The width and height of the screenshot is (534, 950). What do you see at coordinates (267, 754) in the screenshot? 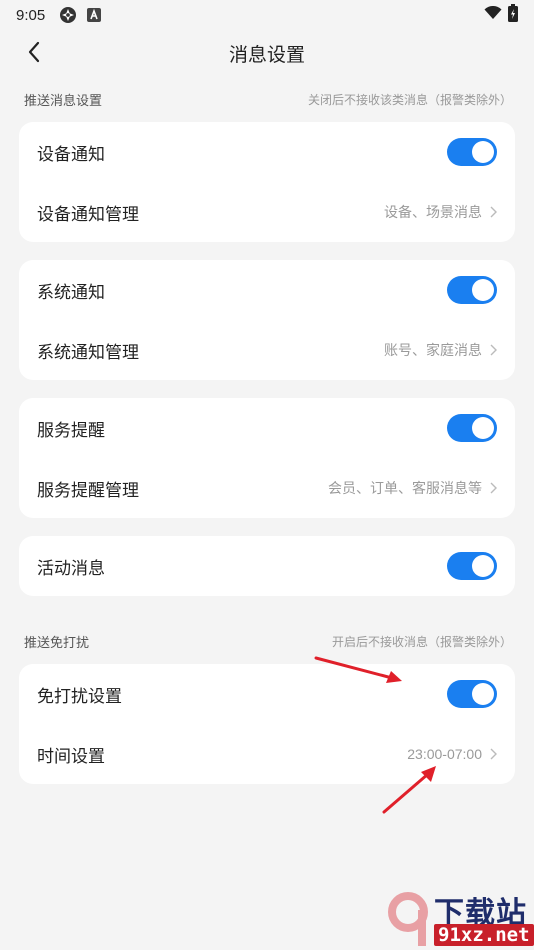
I see `dnd-time-row: 时间设置 23:00-07:00` at bounding box center [267, 754].